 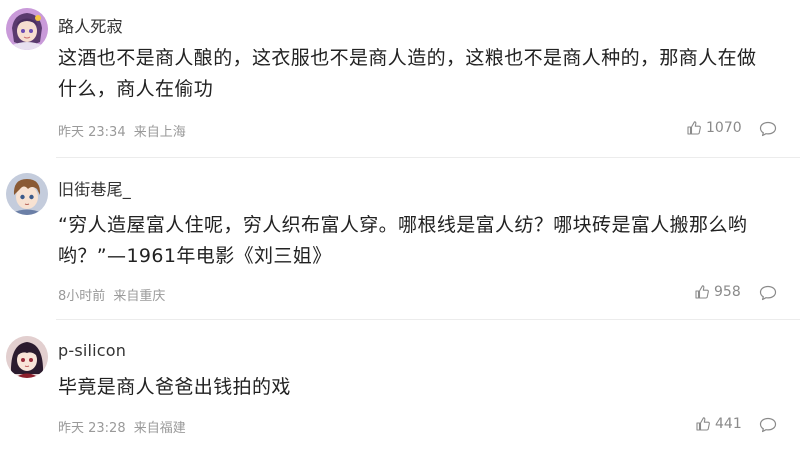 What do you see at coordinates (728, 424) in the screenshot?
I see `like-count: 441` at bounding box center [728, 424].